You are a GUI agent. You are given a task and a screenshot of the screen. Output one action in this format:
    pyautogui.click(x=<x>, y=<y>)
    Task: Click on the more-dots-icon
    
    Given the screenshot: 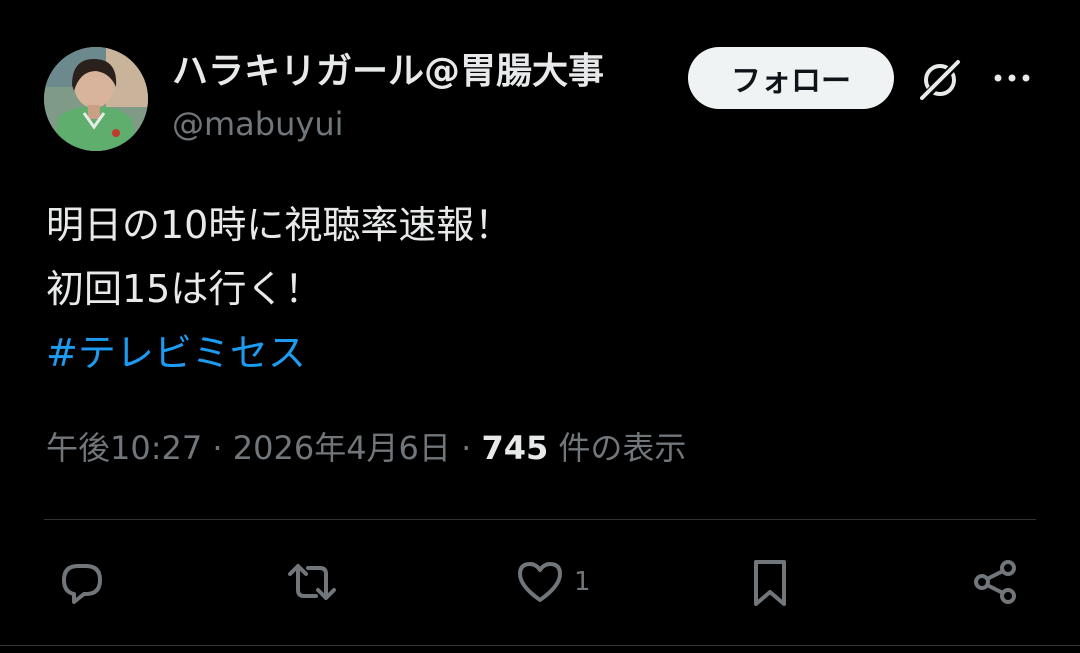 What is the action you would take?
    pyautogui.click(x=1012, y=78)
    